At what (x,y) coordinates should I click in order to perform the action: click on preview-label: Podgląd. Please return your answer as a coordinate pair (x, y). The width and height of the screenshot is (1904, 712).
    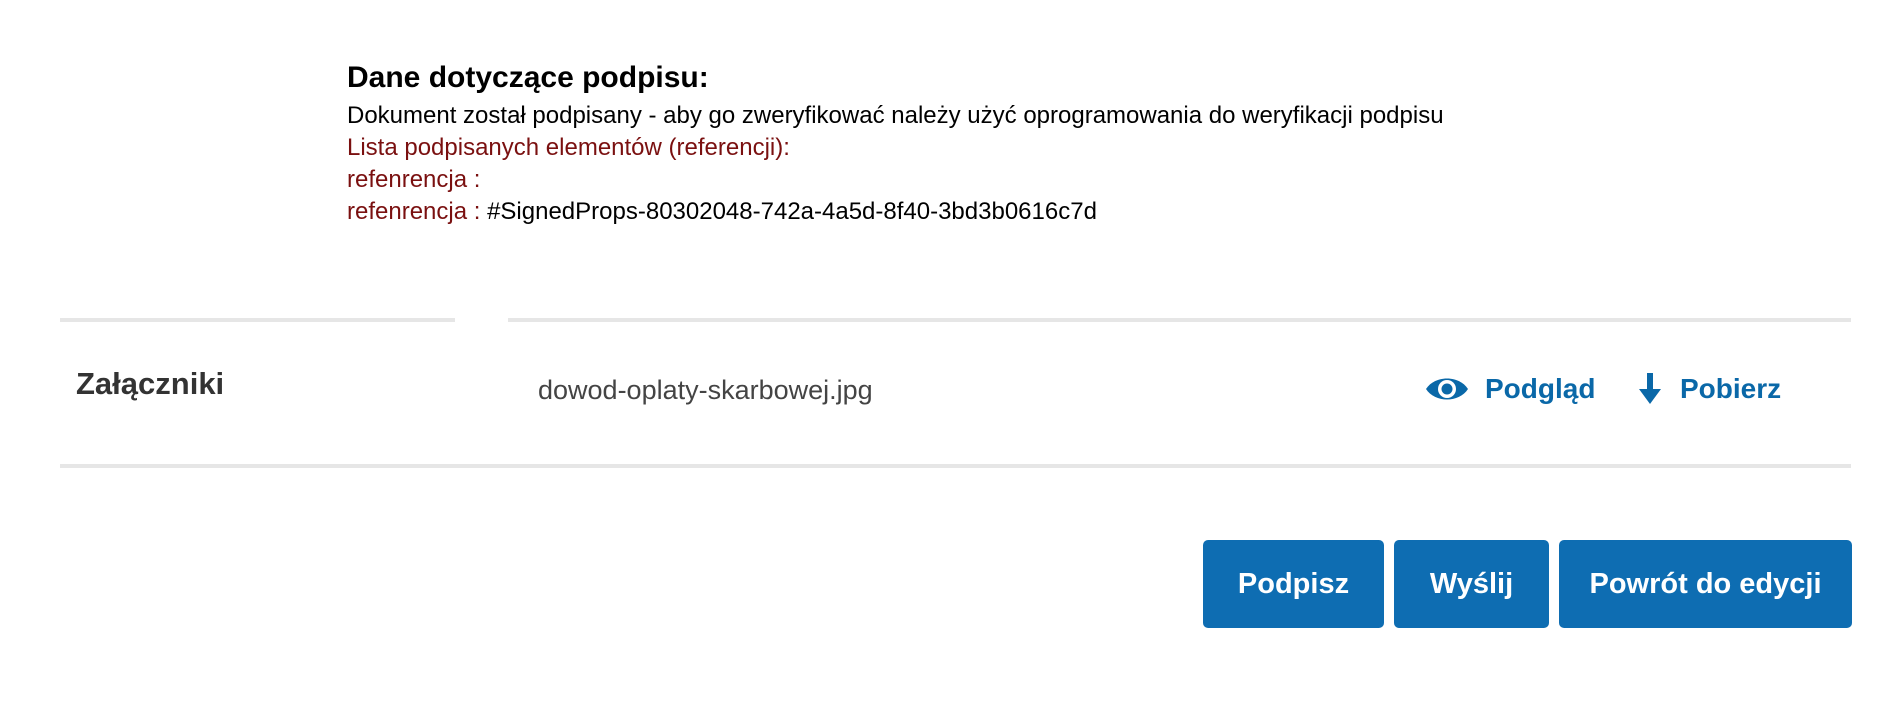
    Looking at the image, I should click on (1540, 388).